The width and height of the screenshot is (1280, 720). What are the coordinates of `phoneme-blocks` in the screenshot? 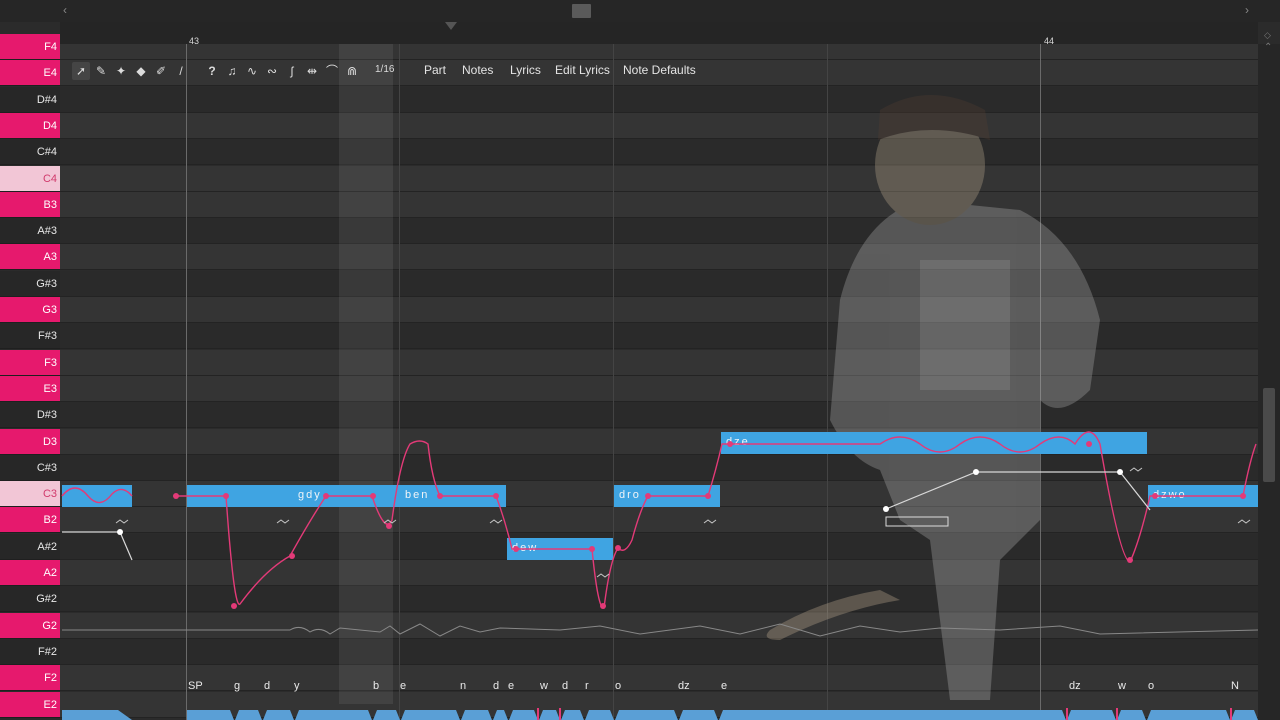 It's located at (660, 714).